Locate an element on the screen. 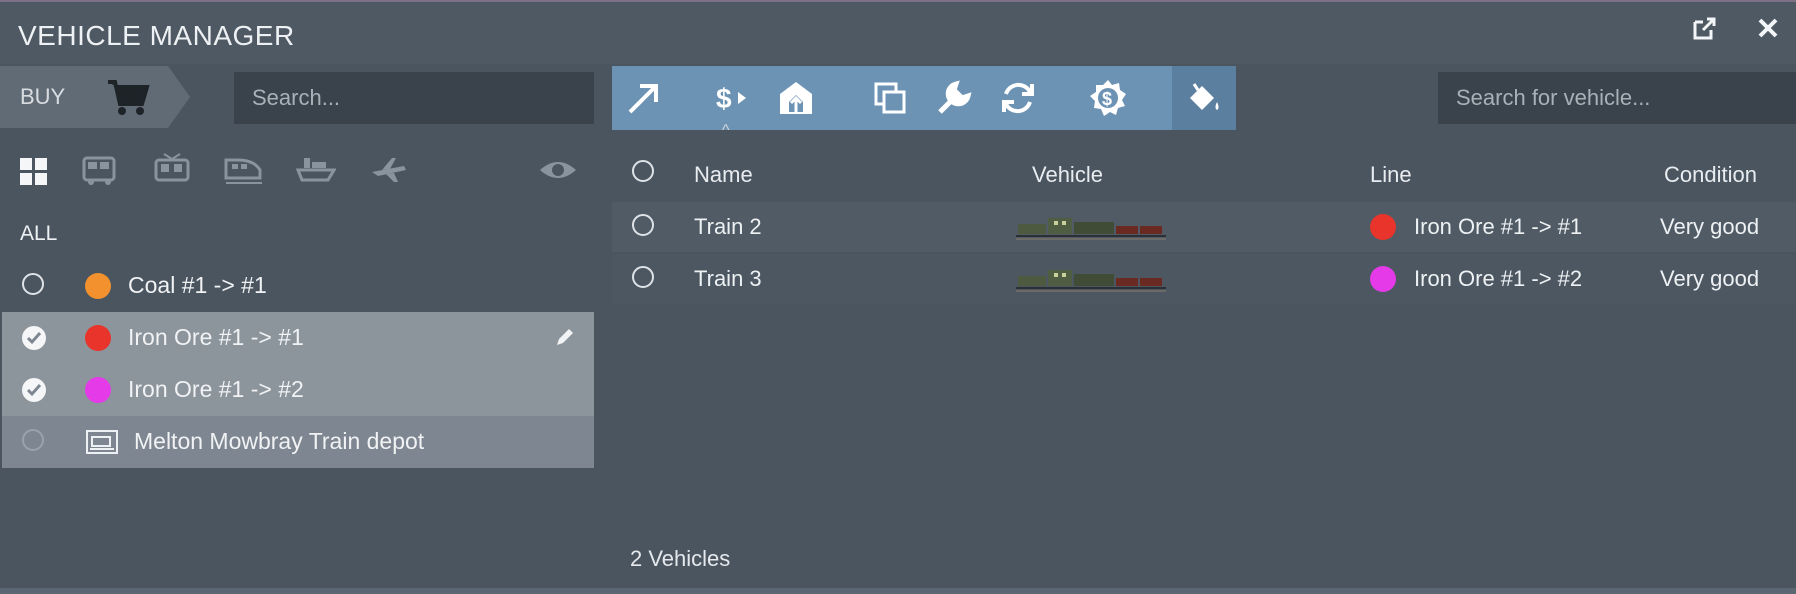  line-label: Iron Ore #1 -> #2 is located at coordinates (216, 389).